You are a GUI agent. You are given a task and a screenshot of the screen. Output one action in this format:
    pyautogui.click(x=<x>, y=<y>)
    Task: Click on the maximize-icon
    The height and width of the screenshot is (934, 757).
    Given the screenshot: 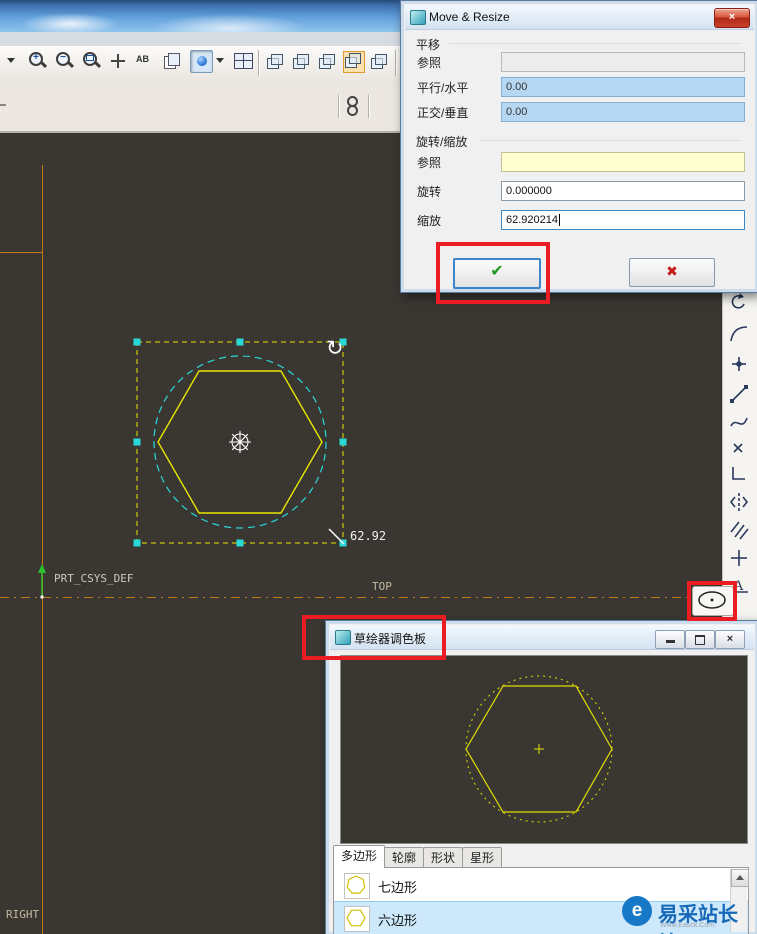 What is the action you would take?
    pyautogui.click(x=700, y=640)
    